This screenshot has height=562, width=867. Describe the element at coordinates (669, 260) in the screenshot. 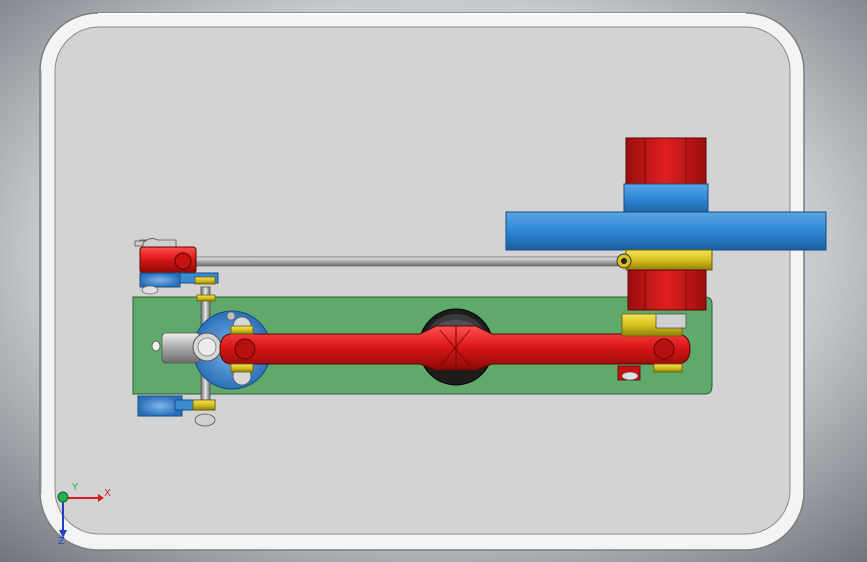

I see `shaft-collar` at that location.